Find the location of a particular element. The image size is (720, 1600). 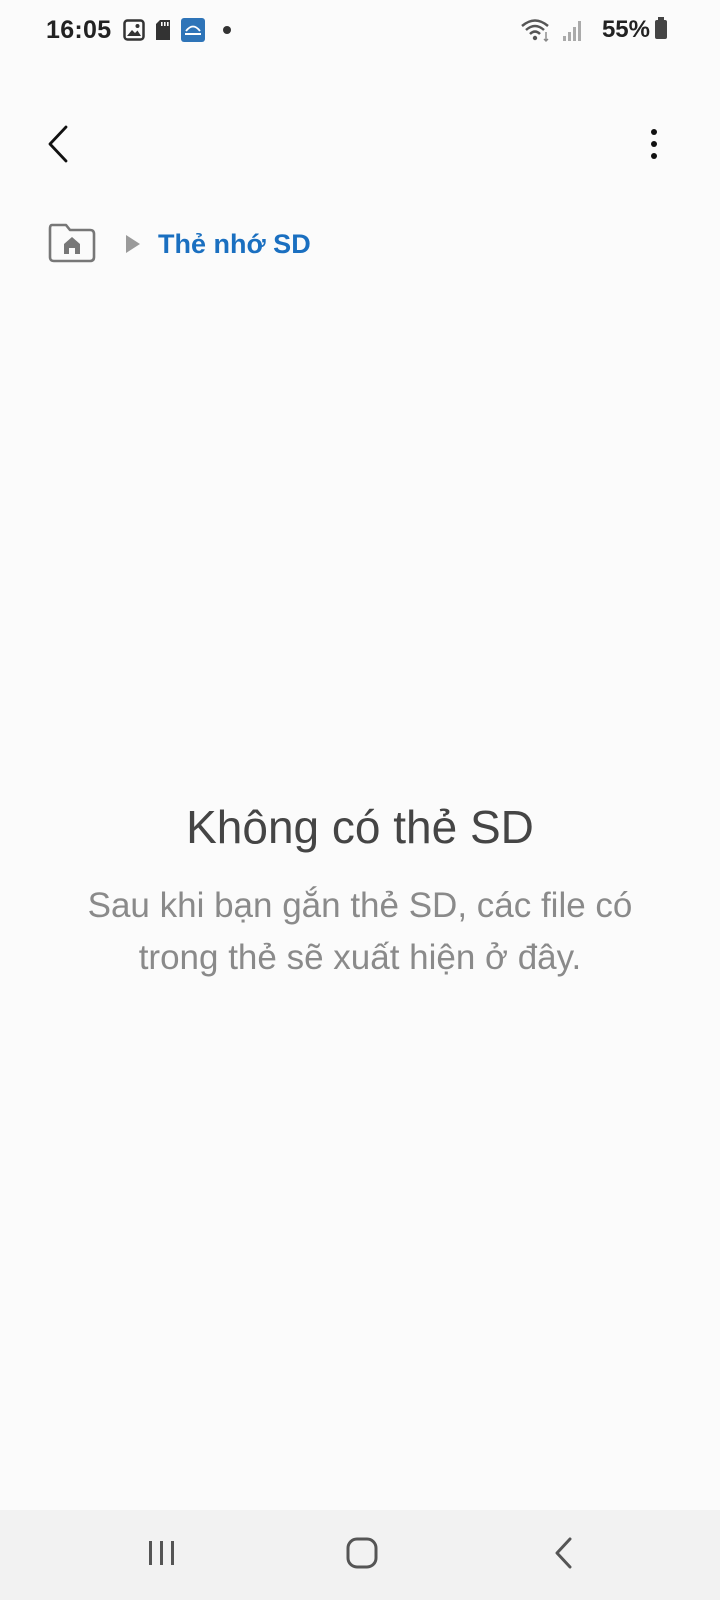

recents-icon is located at coordinates (162, 1555).